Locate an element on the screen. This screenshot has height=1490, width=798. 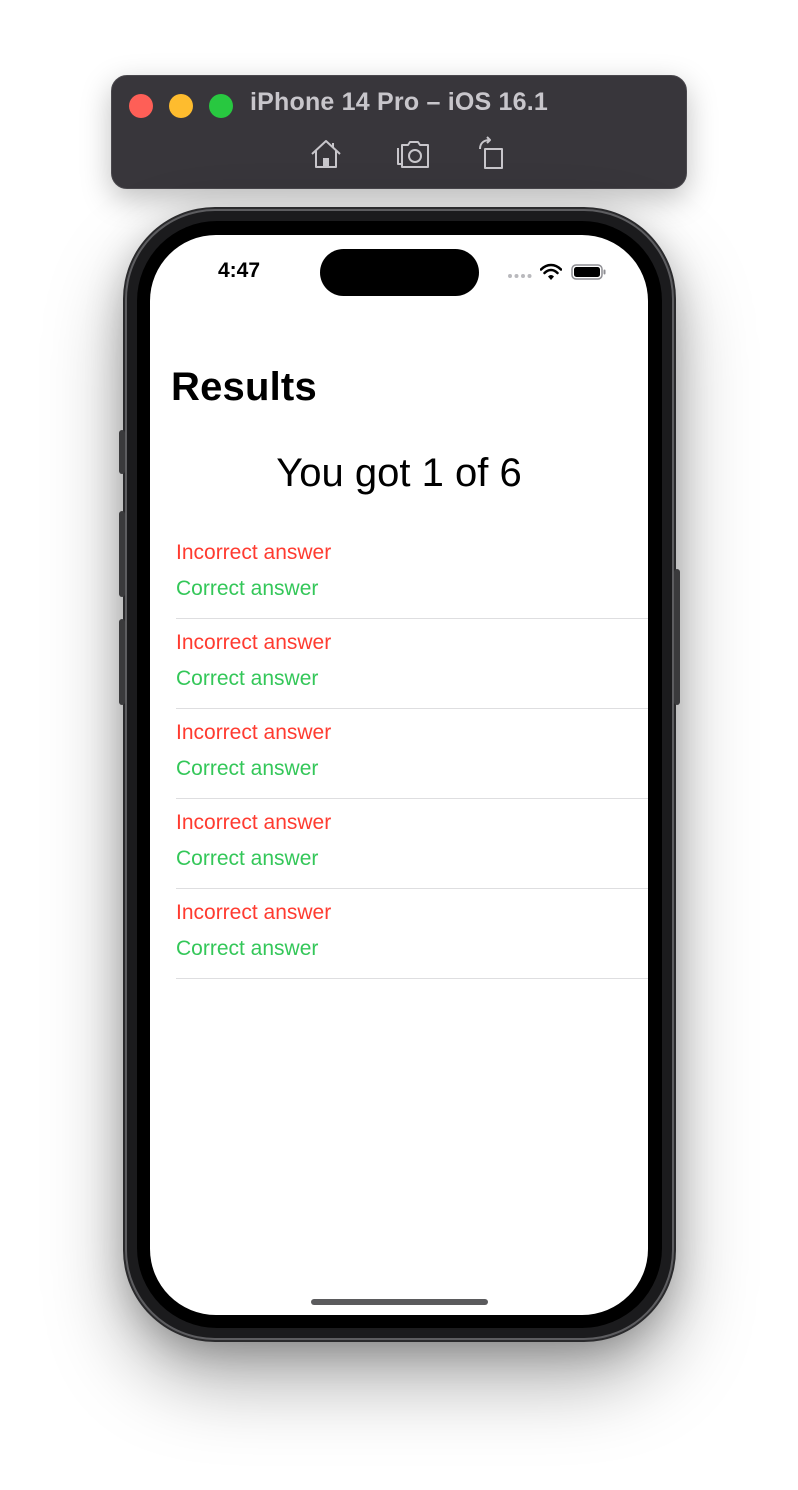
dynamic-island is located at coordinates (399, 272).